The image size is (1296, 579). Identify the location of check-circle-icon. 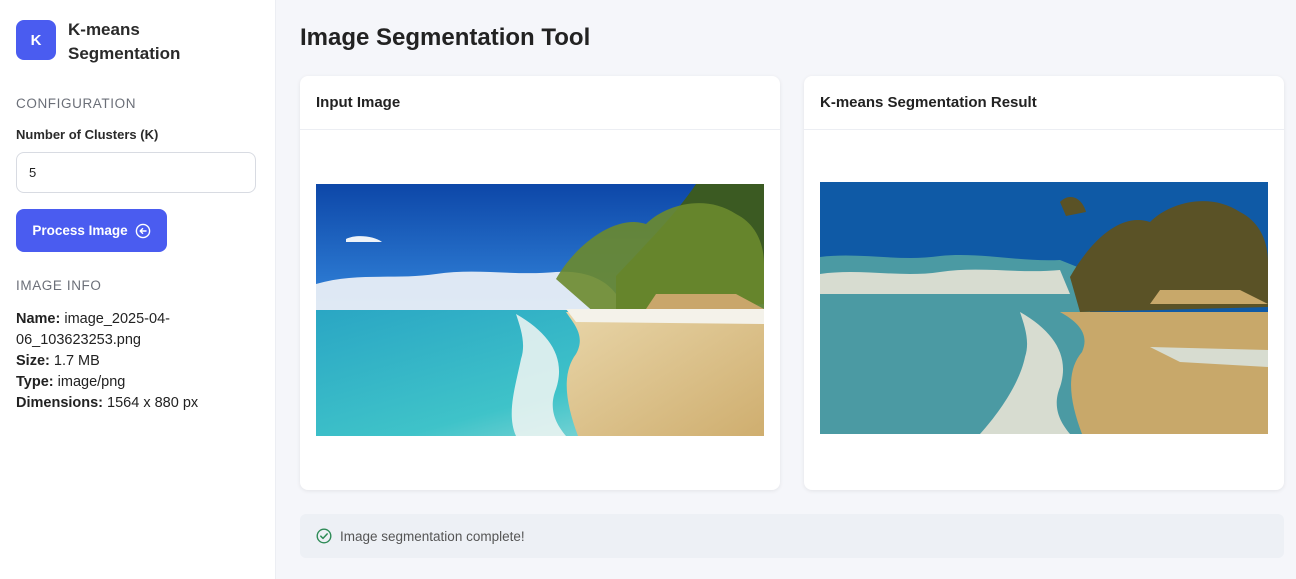
(324, 536).